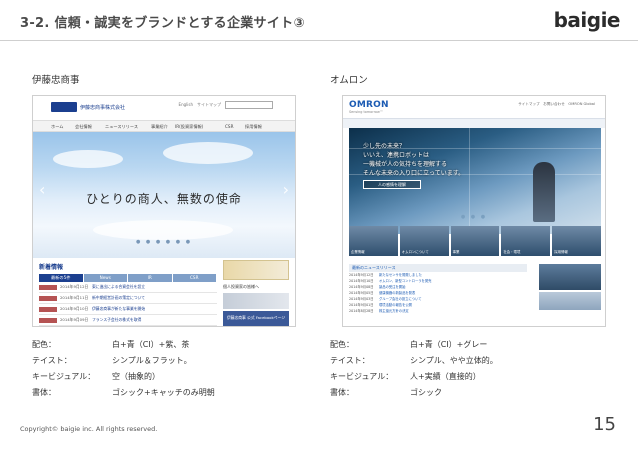 The height and width of the screenshot is (452, 638). I want to click on attribute-value: 白+青（CI）+紫、茶, so click(151, 344).